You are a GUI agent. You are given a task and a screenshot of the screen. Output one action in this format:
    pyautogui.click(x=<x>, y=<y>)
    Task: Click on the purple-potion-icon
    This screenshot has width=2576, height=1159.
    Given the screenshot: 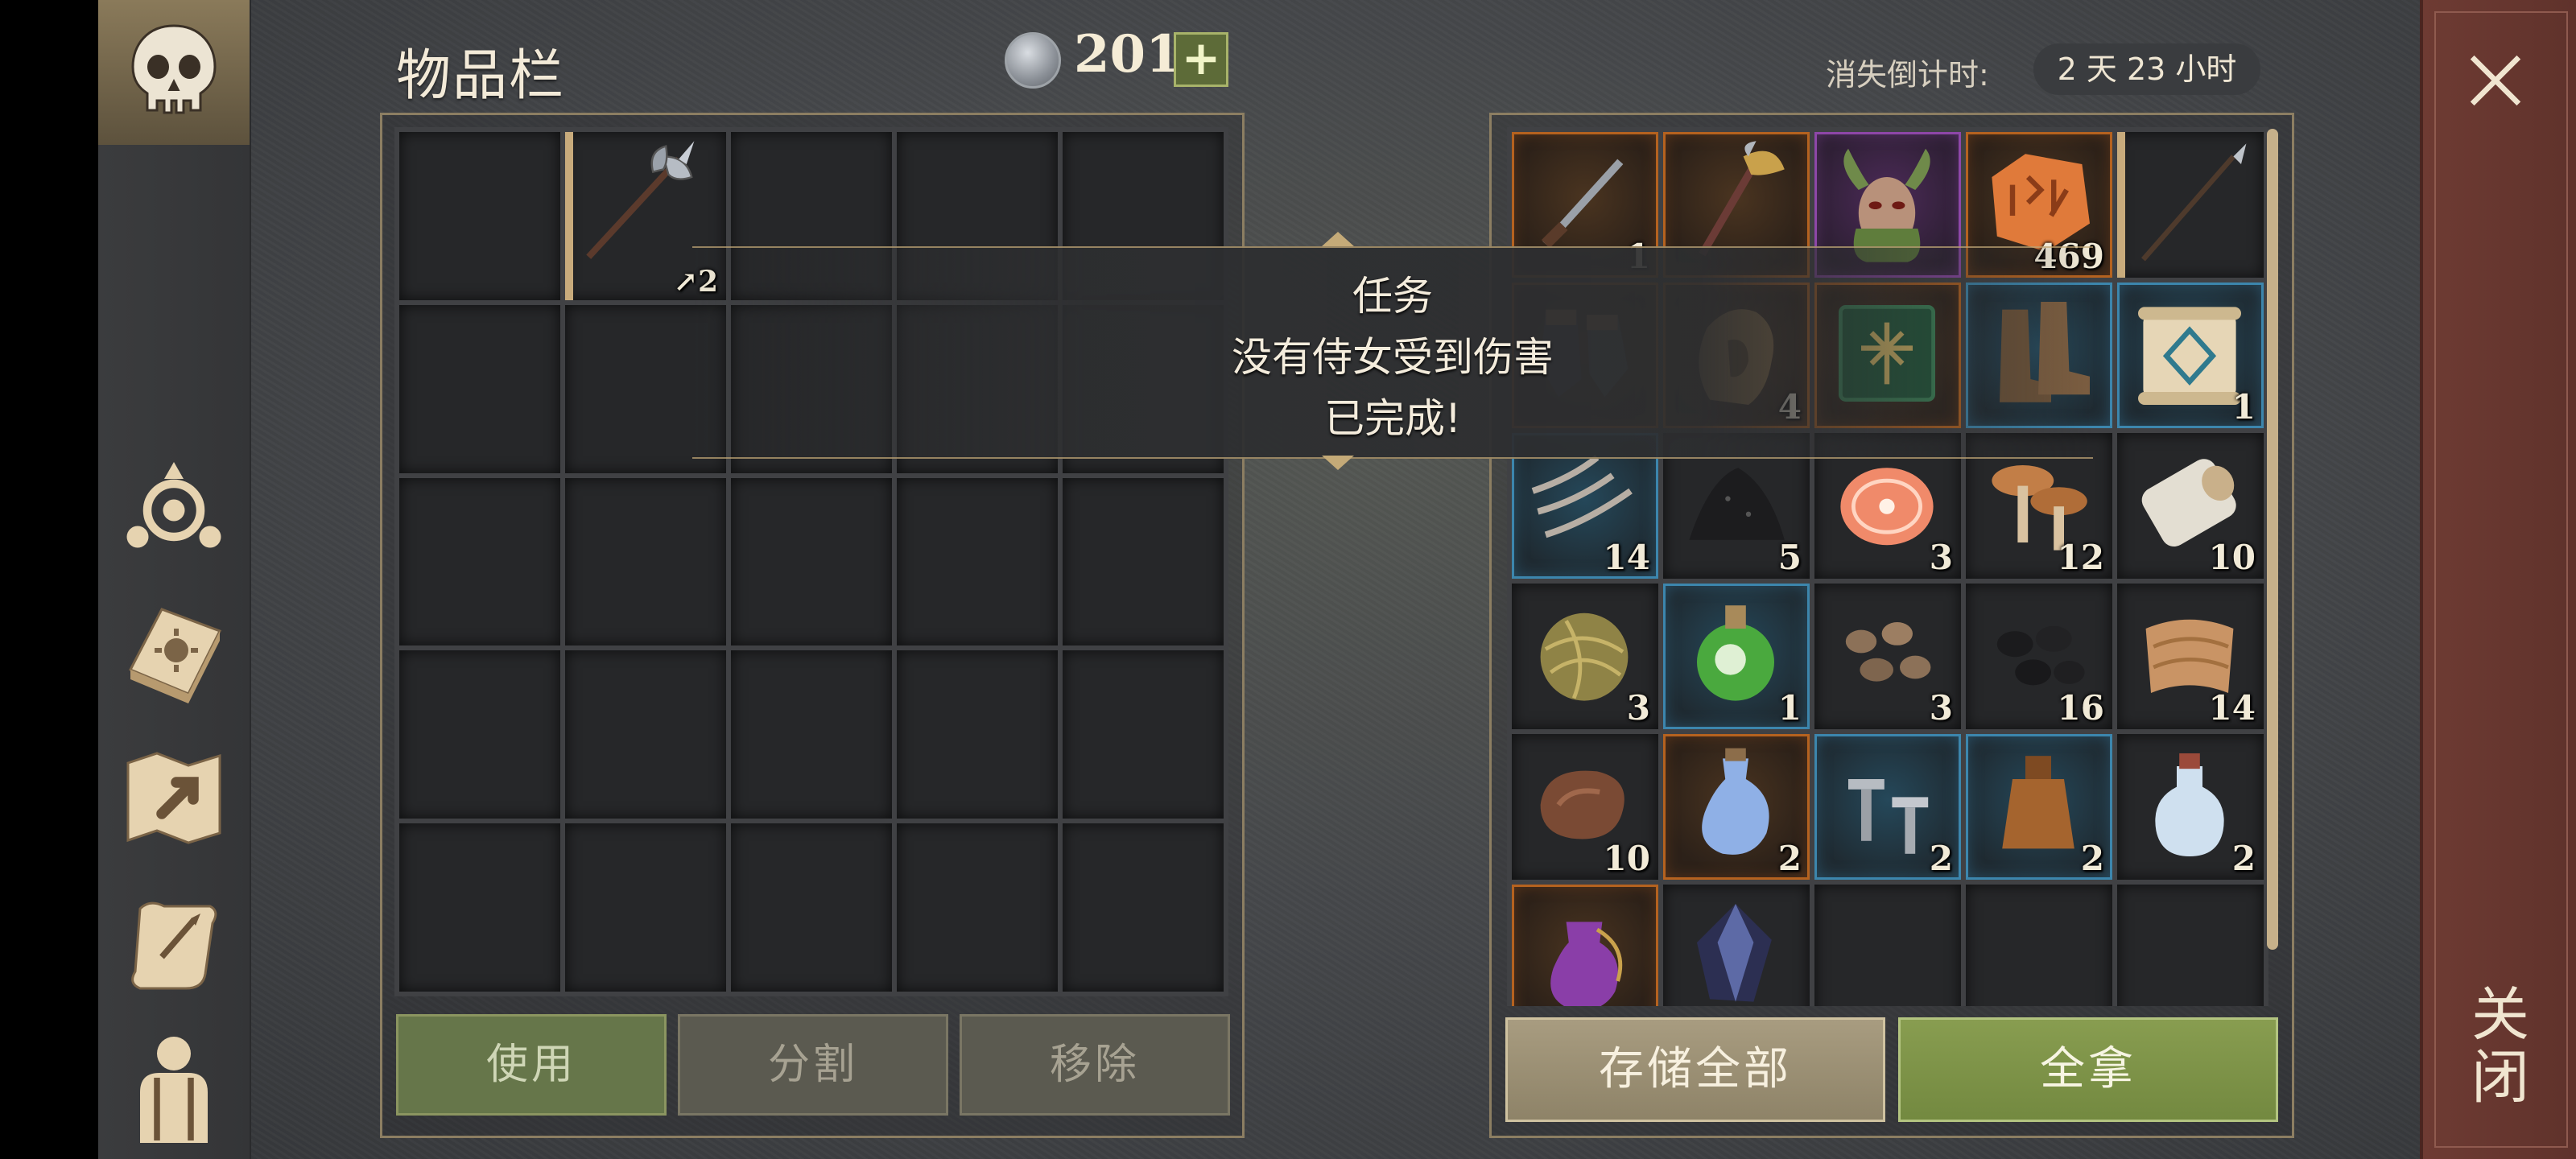 What is the action you would take?
    pyautogui.click(x=1586, y=964)
    